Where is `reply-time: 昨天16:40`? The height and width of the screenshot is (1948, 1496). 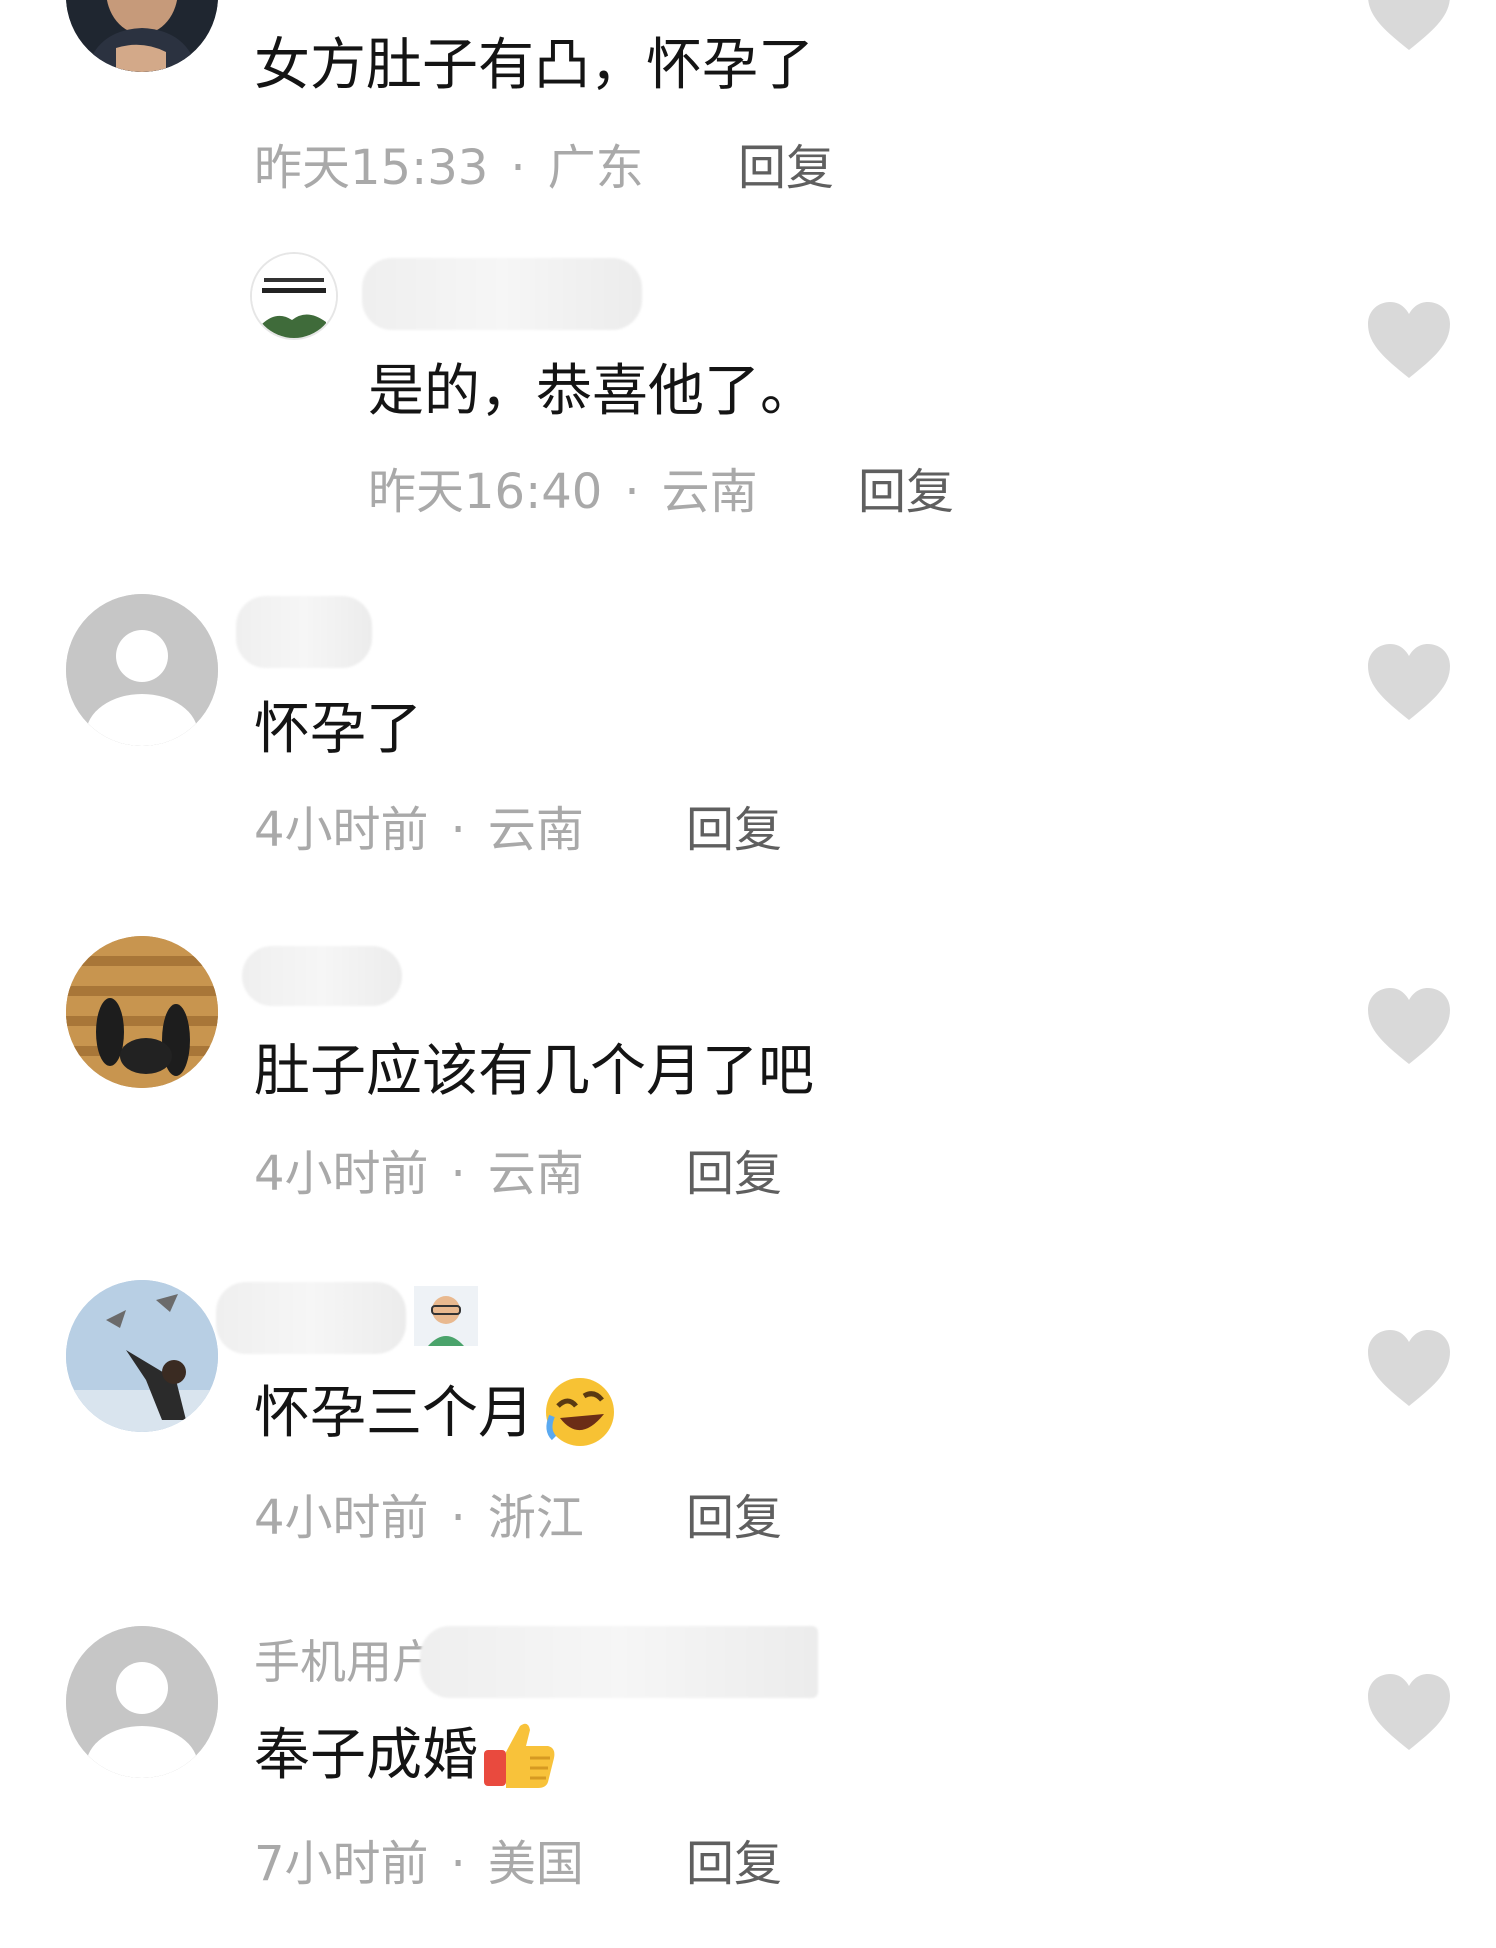 reply-time: 昨天16:40 is located at coordinates (485, 492).